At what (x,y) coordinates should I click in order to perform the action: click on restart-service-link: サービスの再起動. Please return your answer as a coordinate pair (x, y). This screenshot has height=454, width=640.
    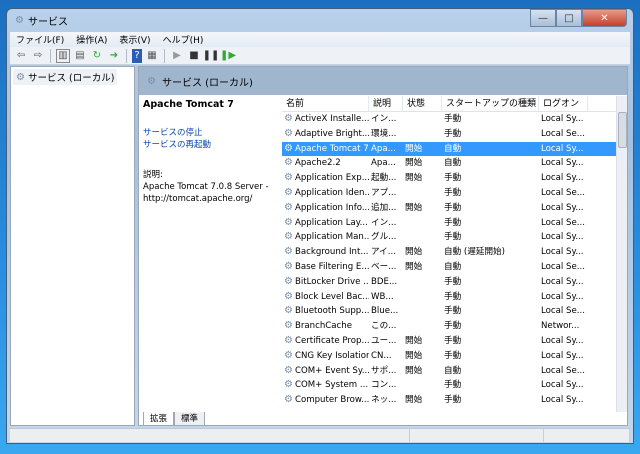
    Looking at the image, I should click on (212, 145).